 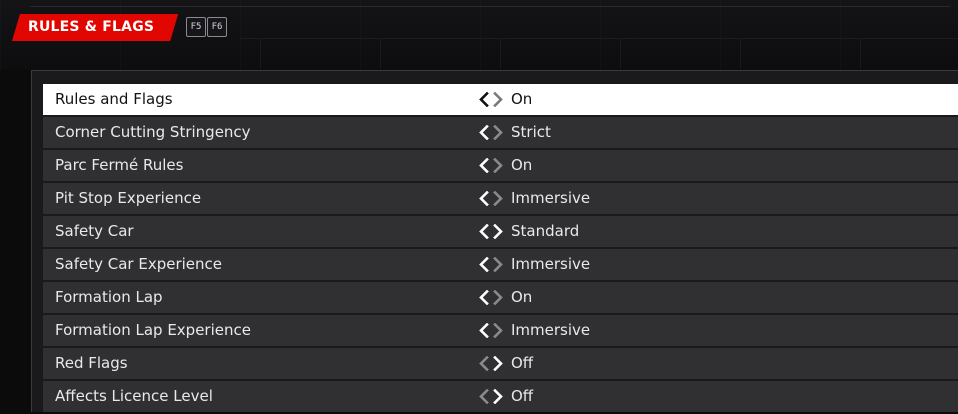 I want to click on background-decoration, so click(x=599, y=53).